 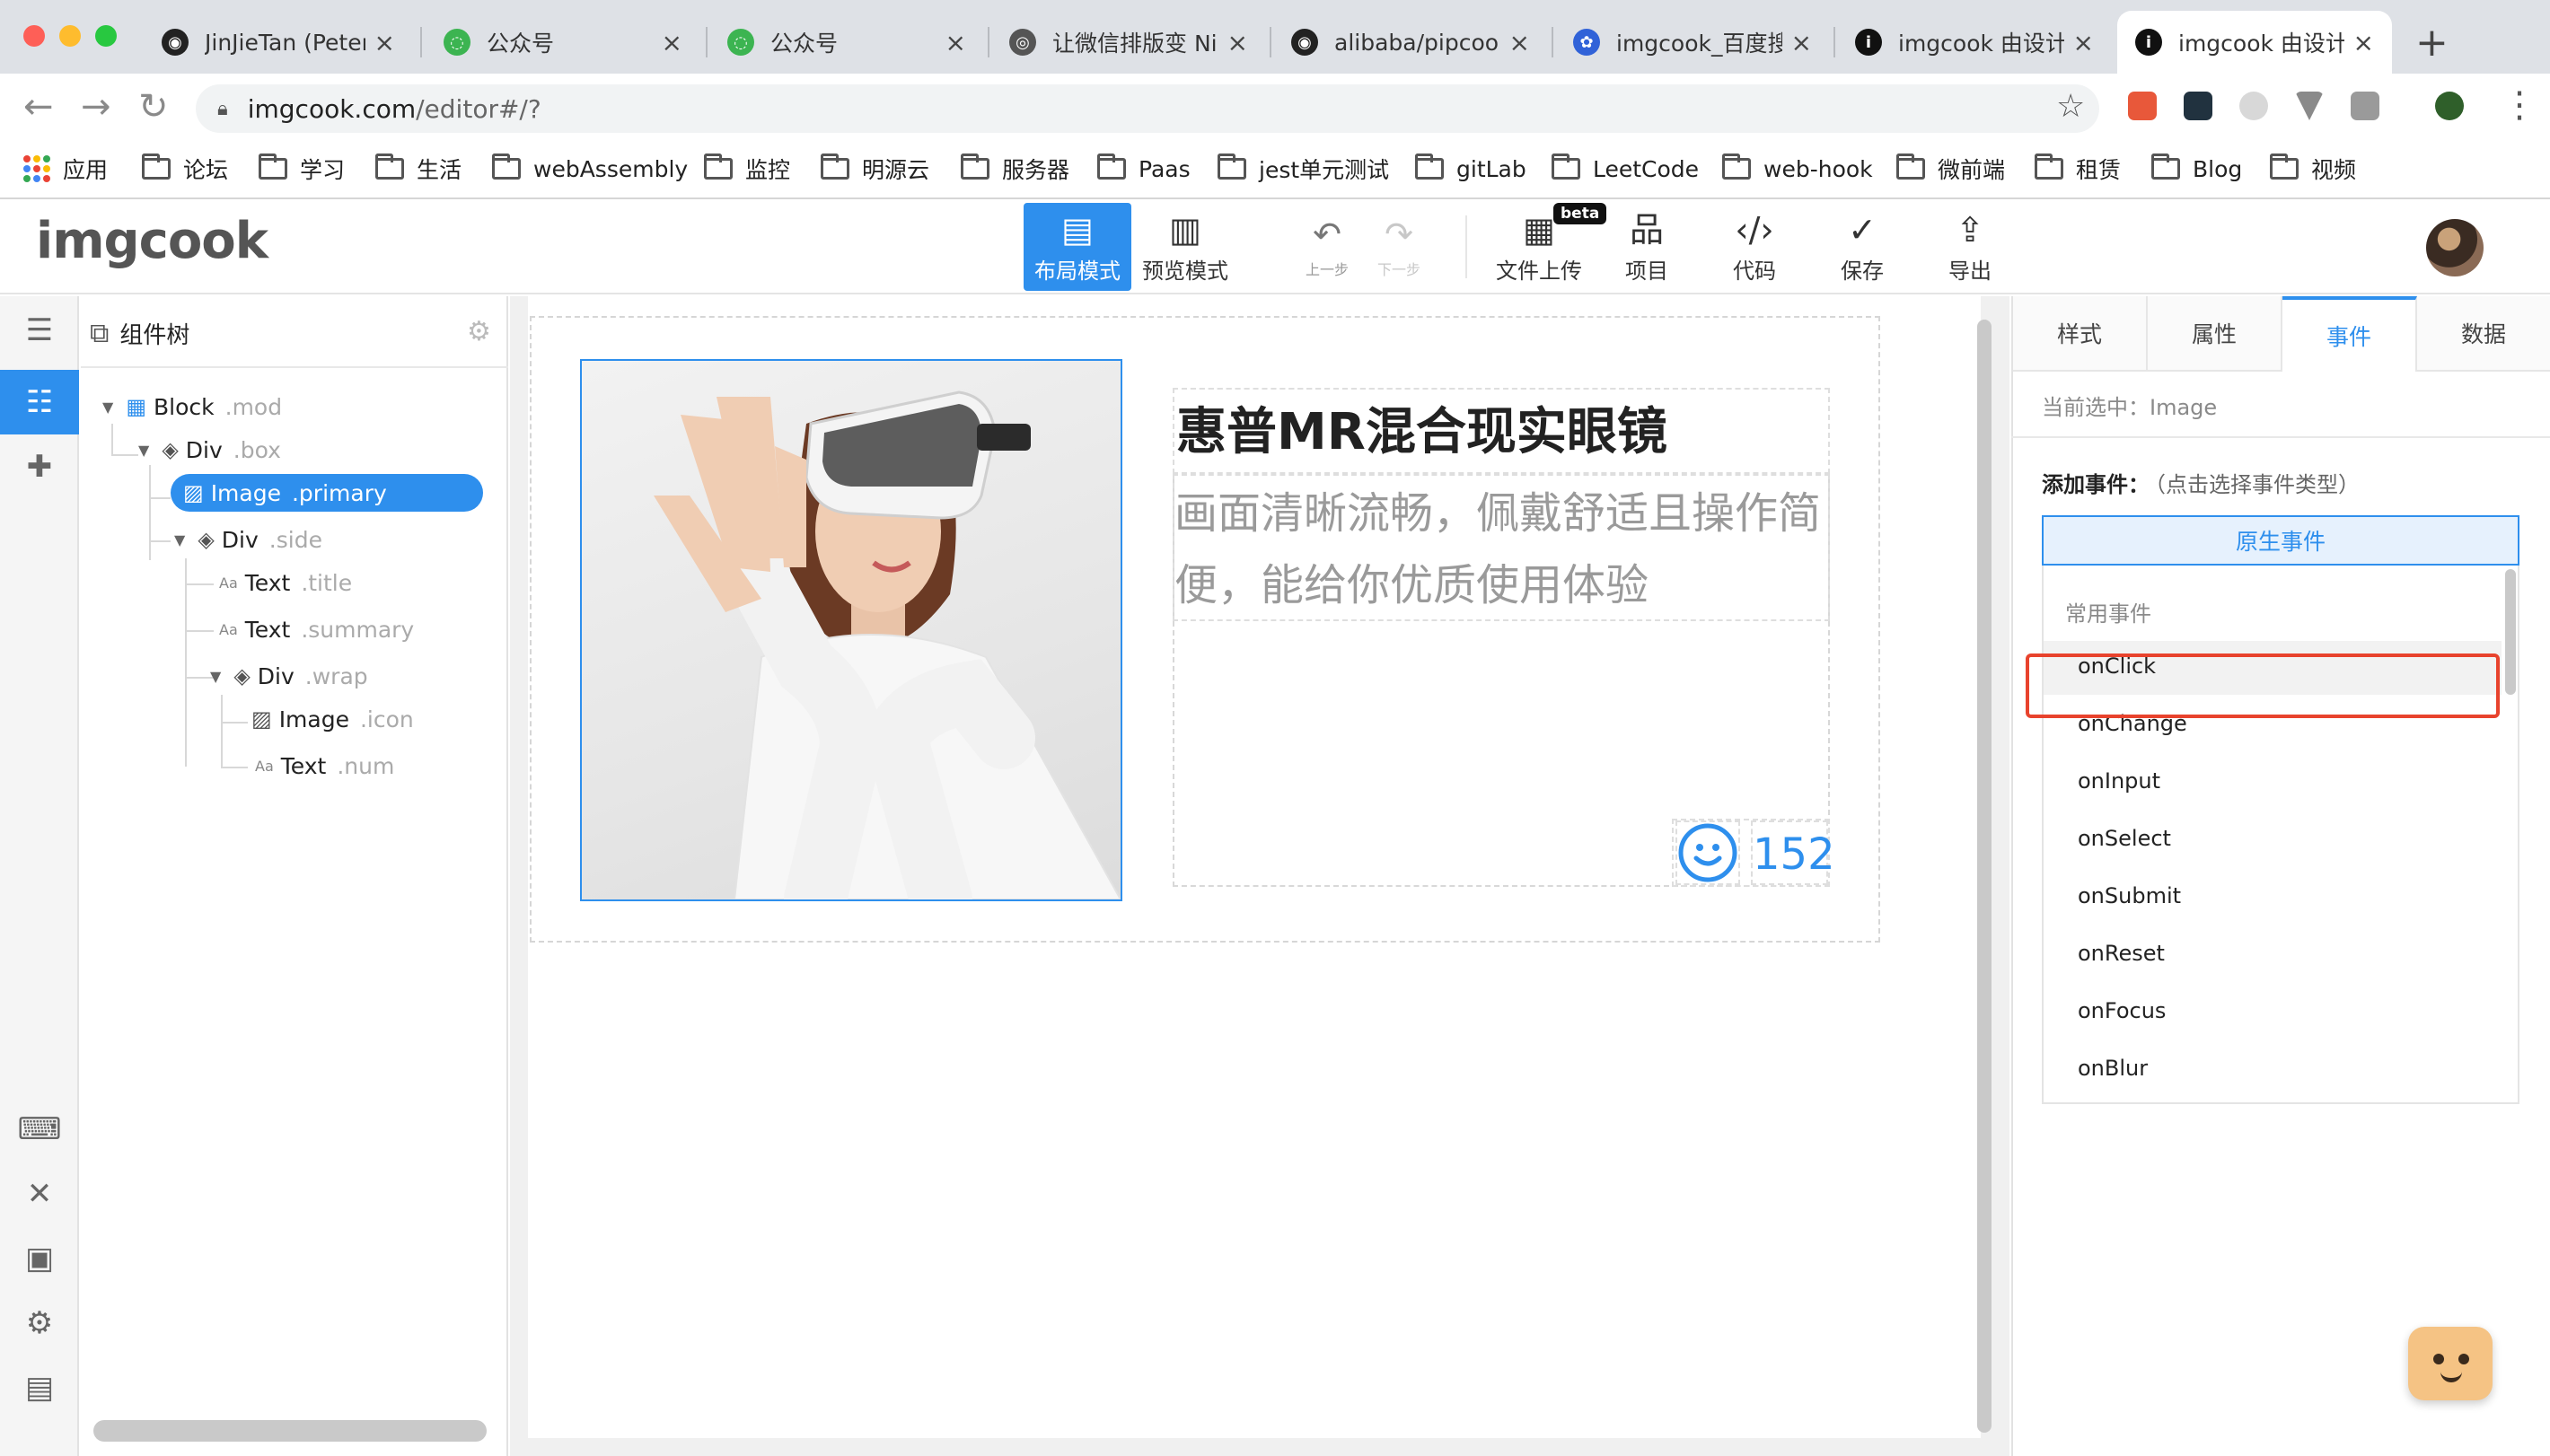 I want to click on browser-tab: ◉ alibaba/pipcook ×, so click(x=1410, y=43).